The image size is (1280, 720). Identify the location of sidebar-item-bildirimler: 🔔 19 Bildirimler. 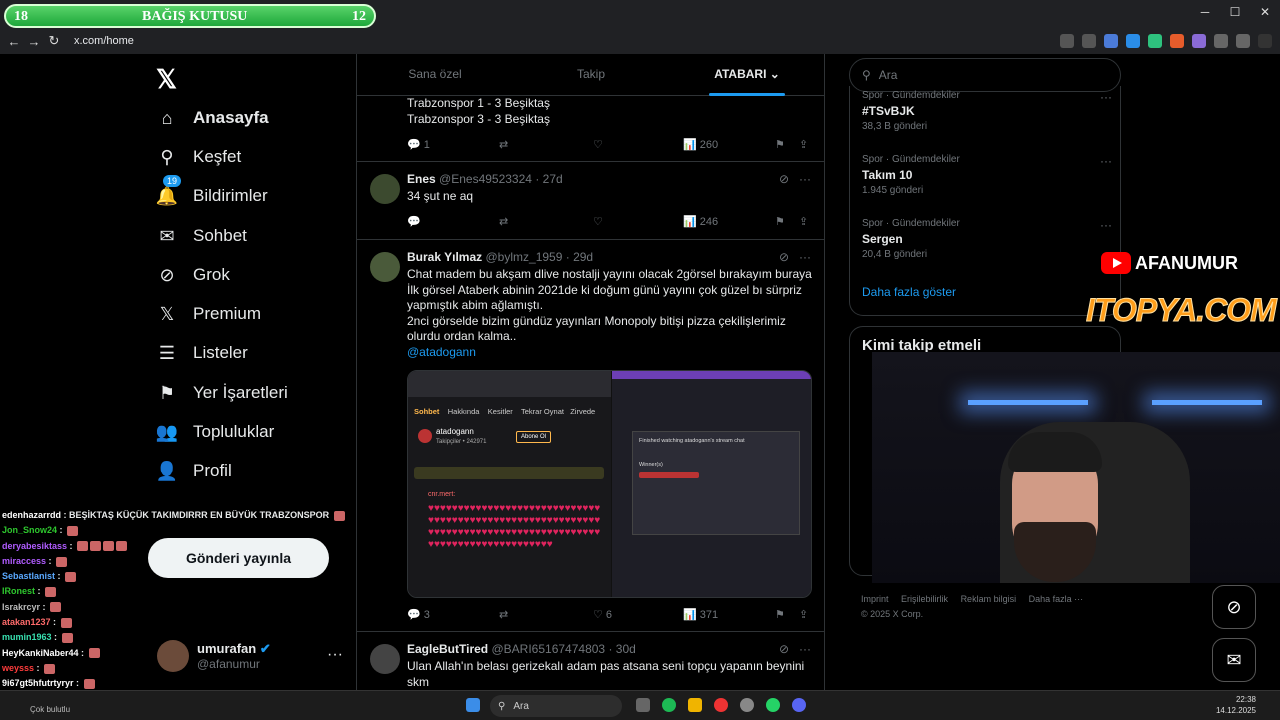
(212, 190).